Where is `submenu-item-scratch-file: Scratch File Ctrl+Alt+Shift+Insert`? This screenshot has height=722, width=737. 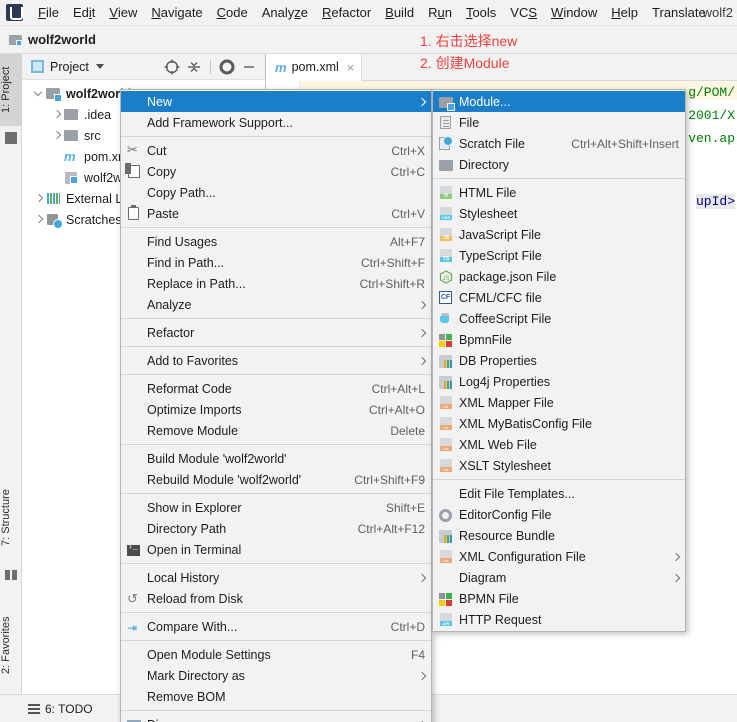 submenu-item-scratch-file: Scratch File Ctrl+Alt+Shift+Insert is located at coordinates (559, 143).